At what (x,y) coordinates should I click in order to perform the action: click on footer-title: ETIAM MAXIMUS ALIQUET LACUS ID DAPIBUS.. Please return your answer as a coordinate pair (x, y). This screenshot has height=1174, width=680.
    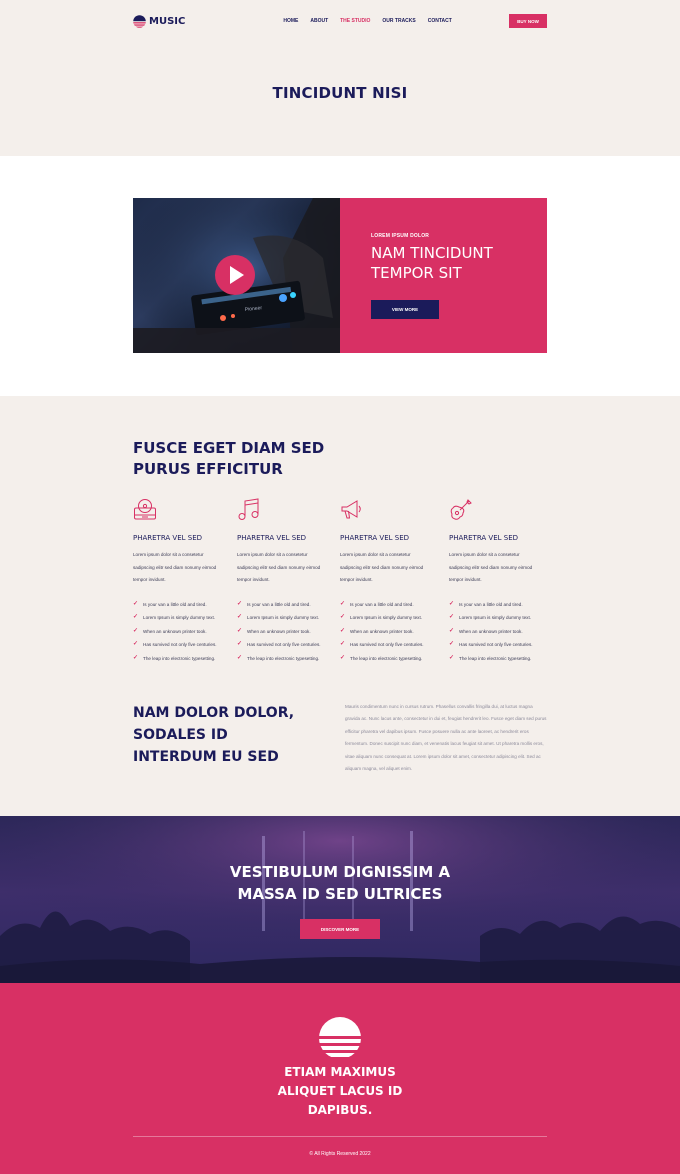
    Looking at the image, I should click on (340, 1091).